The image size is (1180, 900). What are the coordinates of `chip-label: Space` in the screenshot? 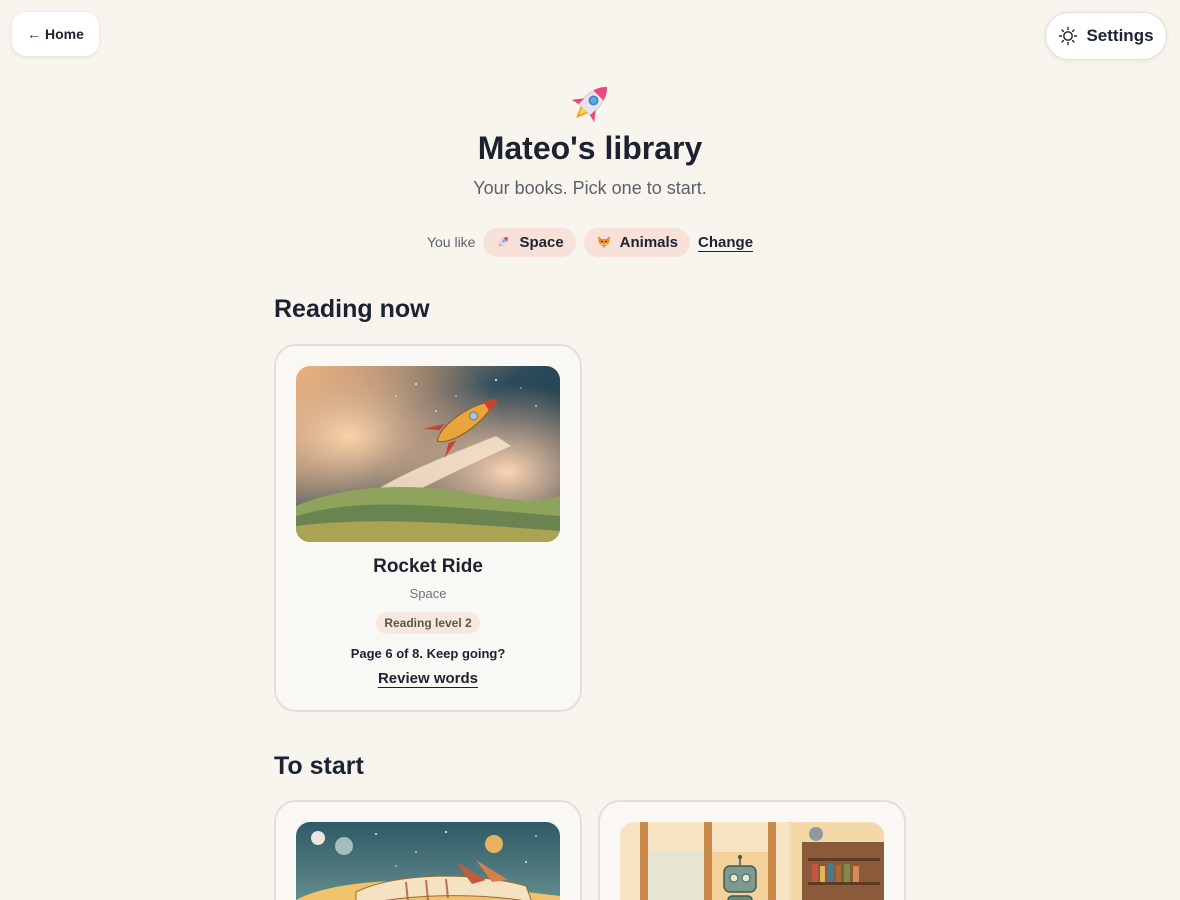 It's located at (541, 242).